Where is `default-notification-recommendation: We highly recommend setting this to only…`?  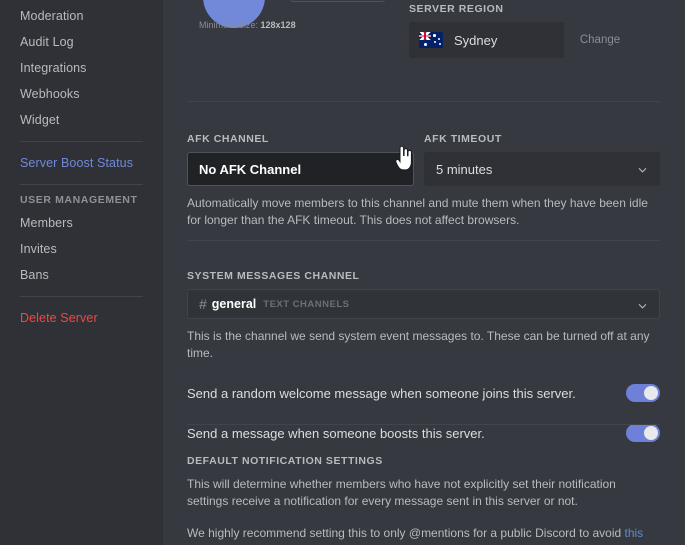 default-notification-recommendation: We highly recommend setting this to only… is located at coordinates (423, 535).